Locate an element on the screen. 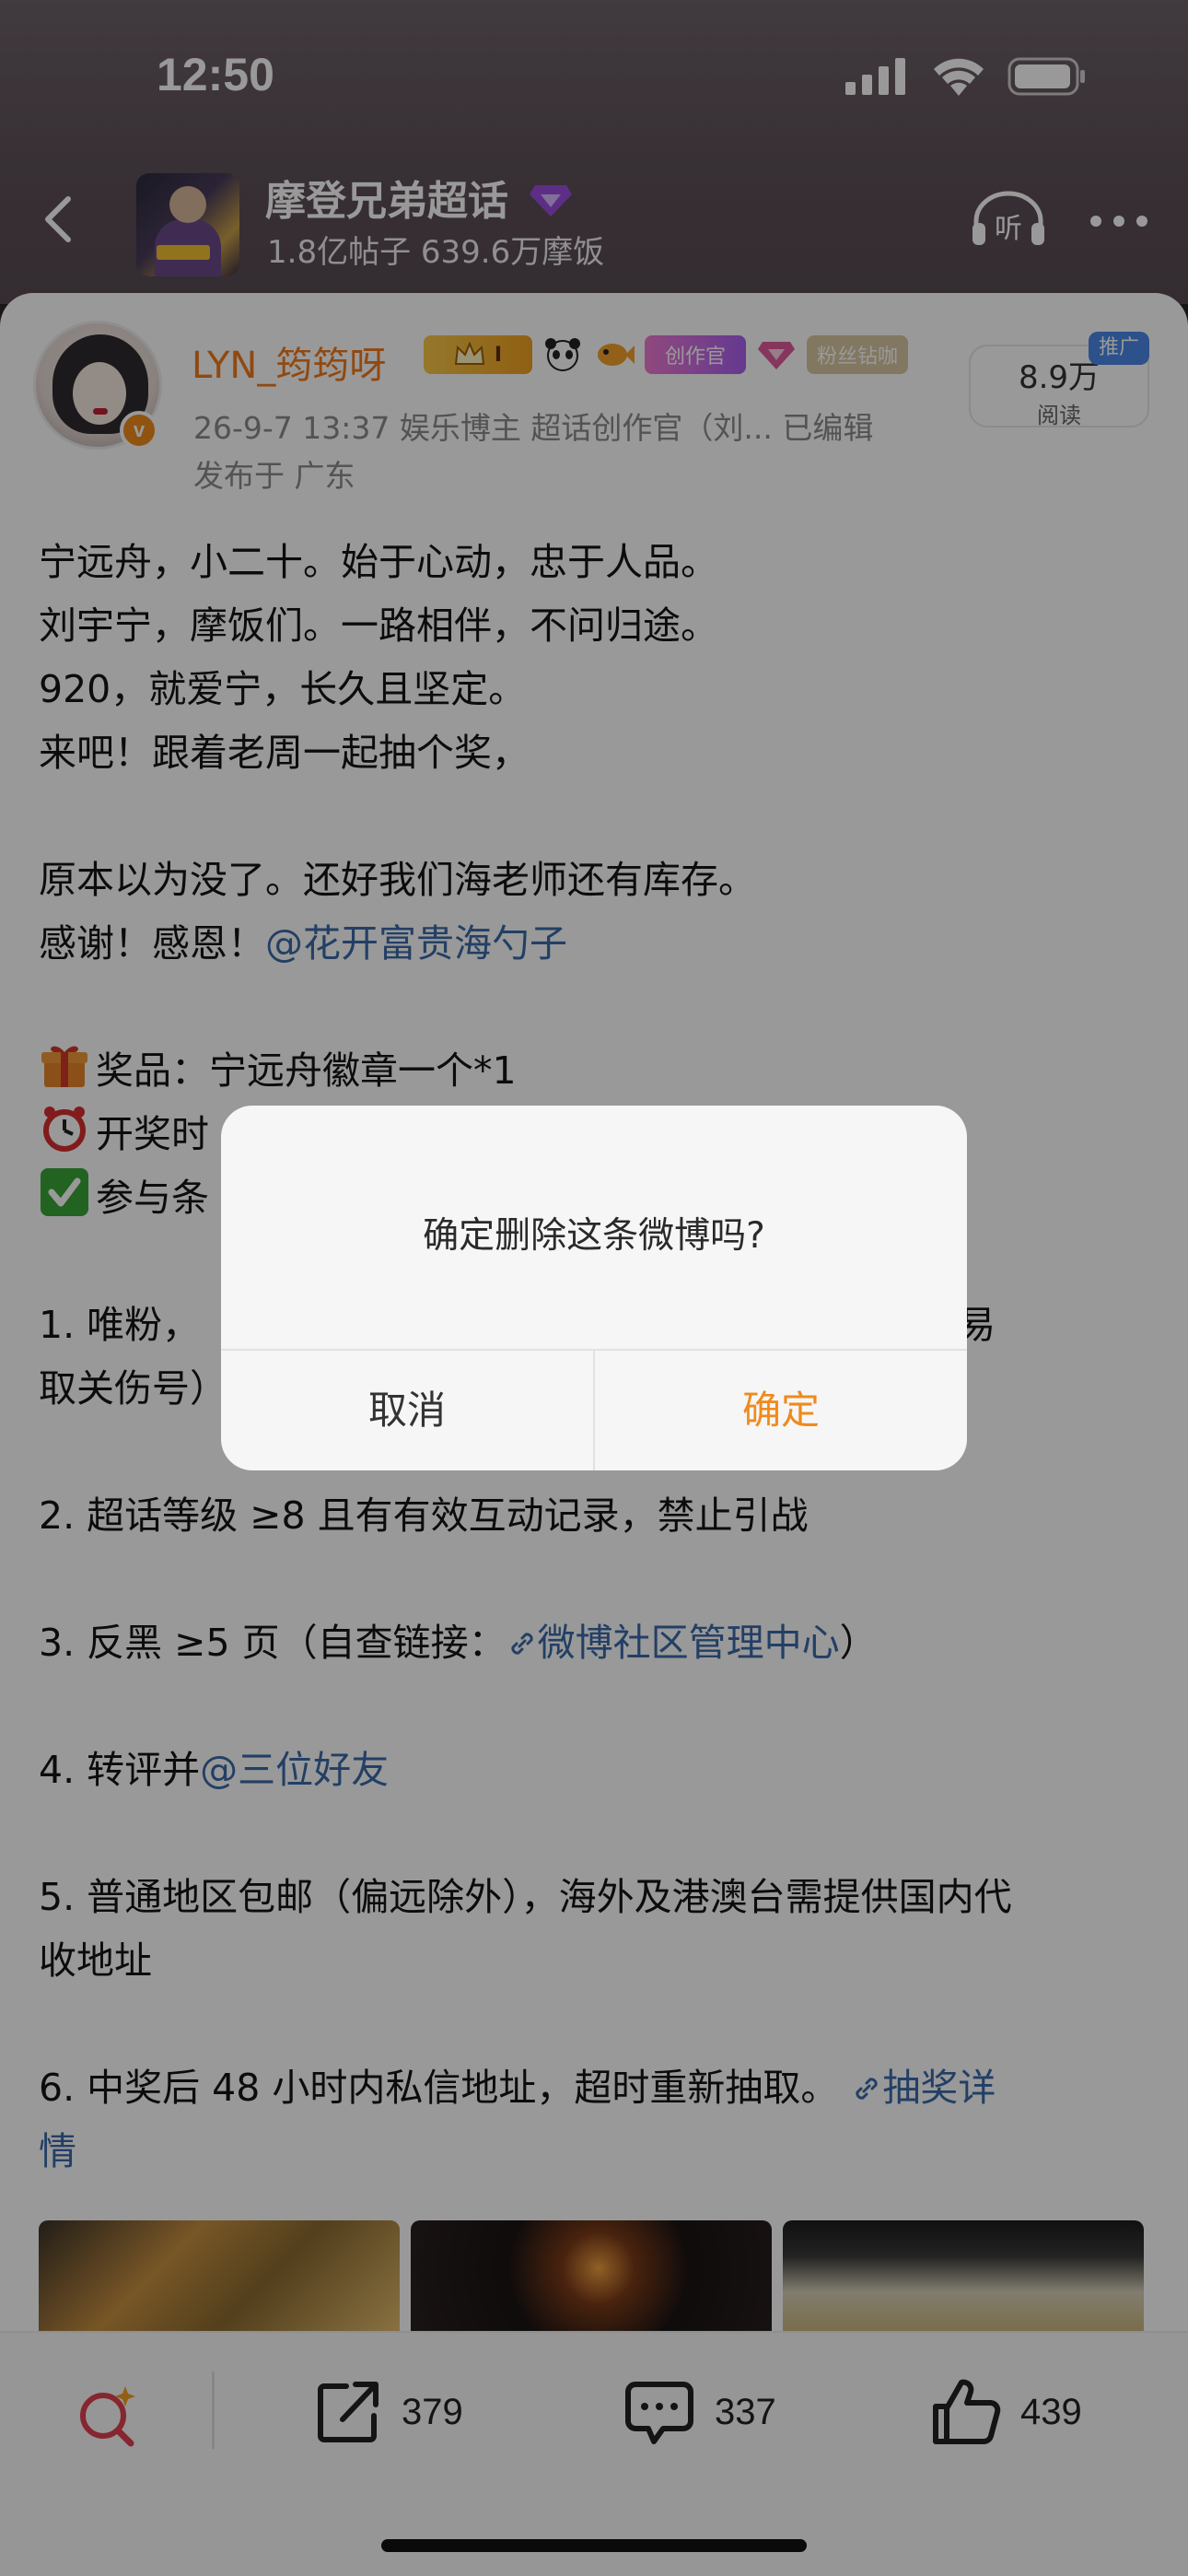 The width and height of the screenshot is (1188, 2576). confirm-delete-button: 确定 is located at coordinates (781, 1410).